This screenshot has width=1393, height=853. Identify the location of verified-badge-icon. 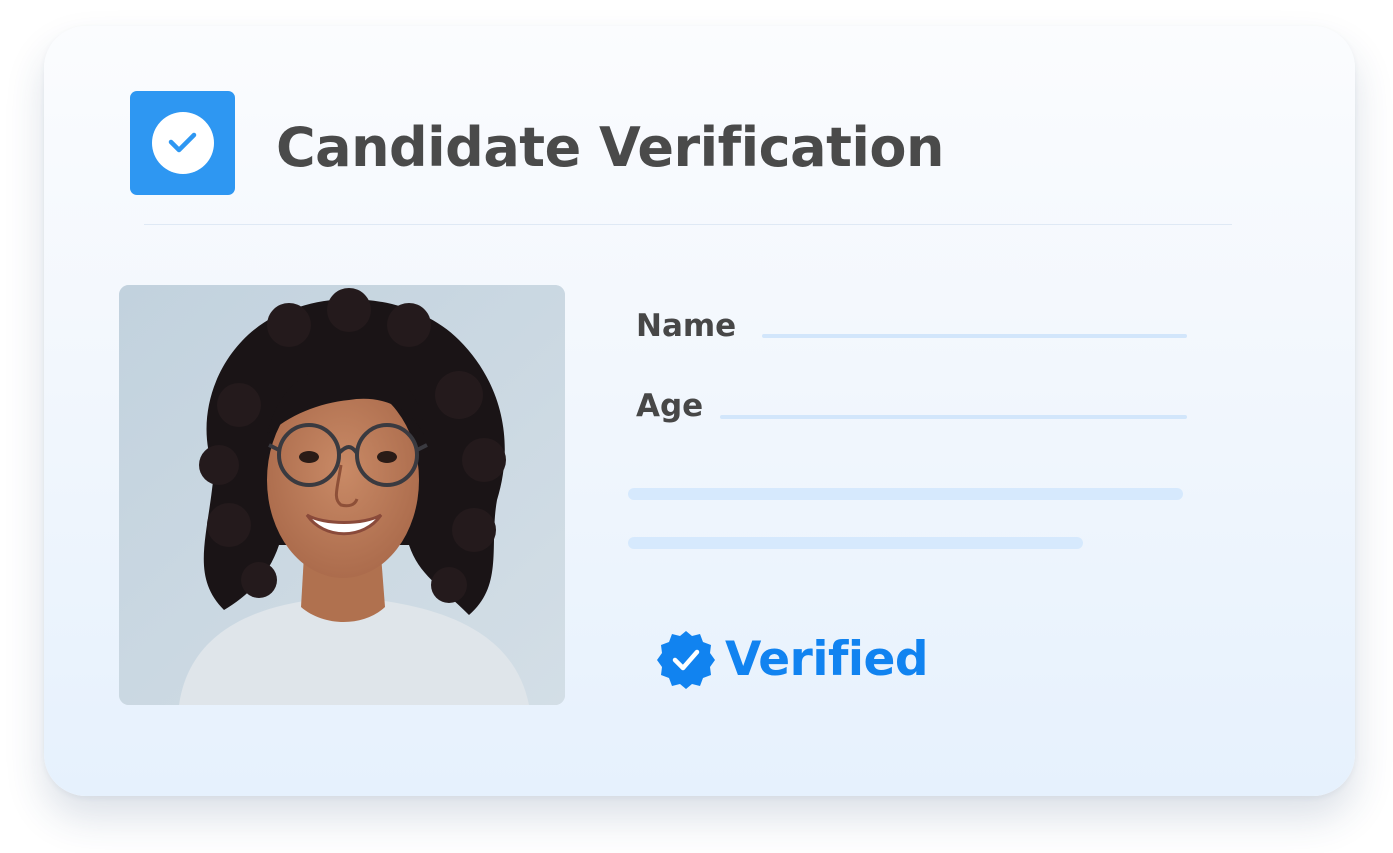
(686, 660).